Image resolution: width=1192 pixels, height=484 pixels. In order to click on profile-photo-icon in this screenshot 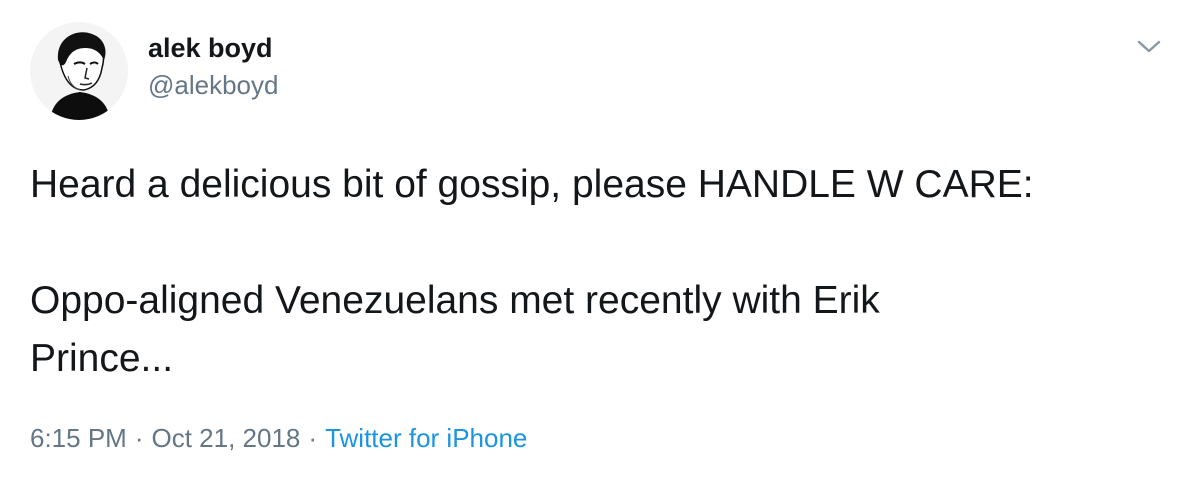, I will do `click(79, 71)`.